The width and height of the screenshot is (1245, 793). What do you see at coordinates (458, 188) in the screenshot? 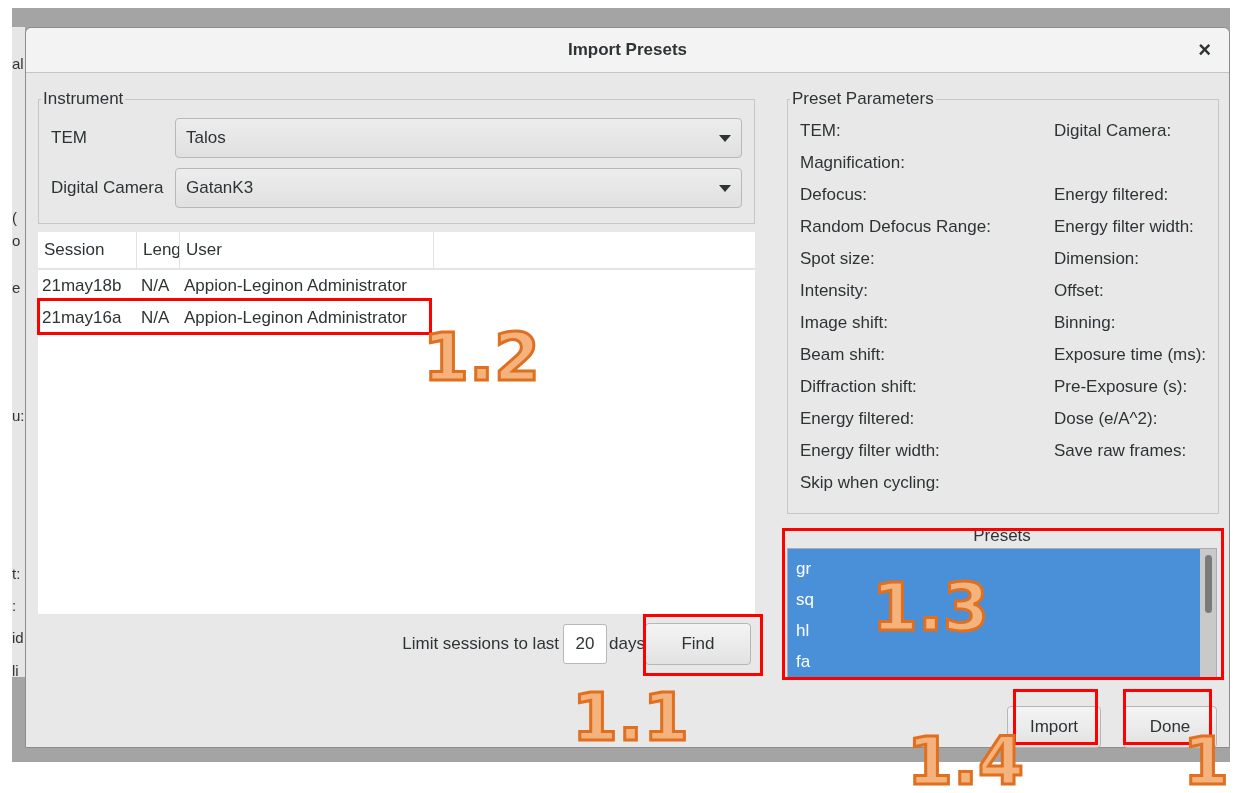
I see `dropdown: GatanK3` at bounding box center [458, 188].